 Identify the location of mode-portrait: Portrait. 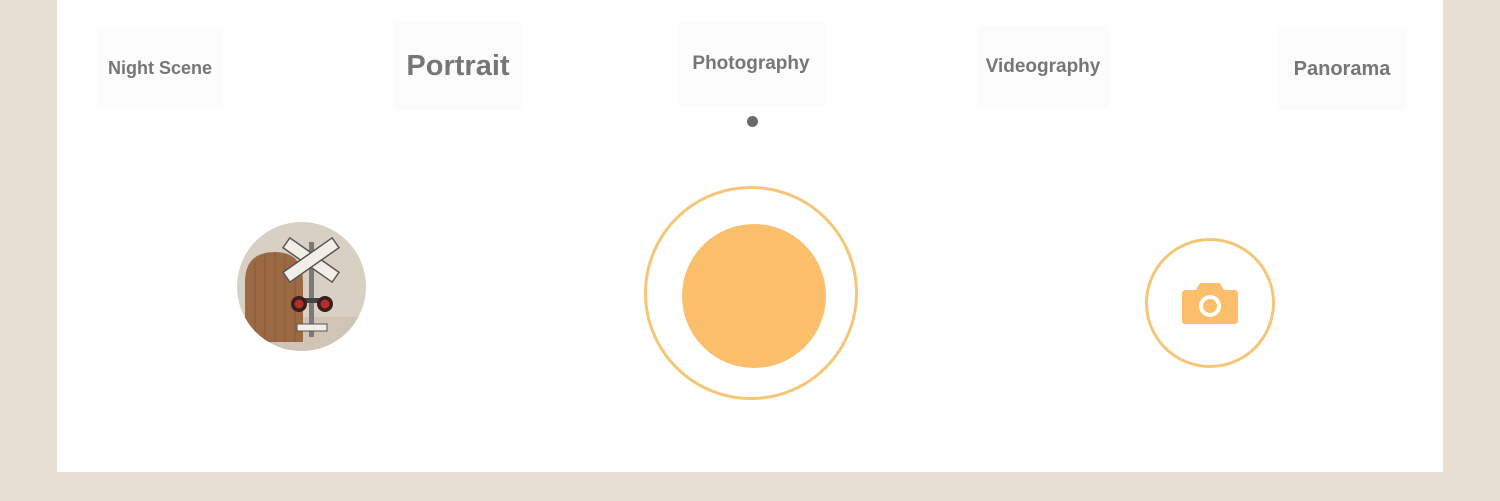
(458, 66).